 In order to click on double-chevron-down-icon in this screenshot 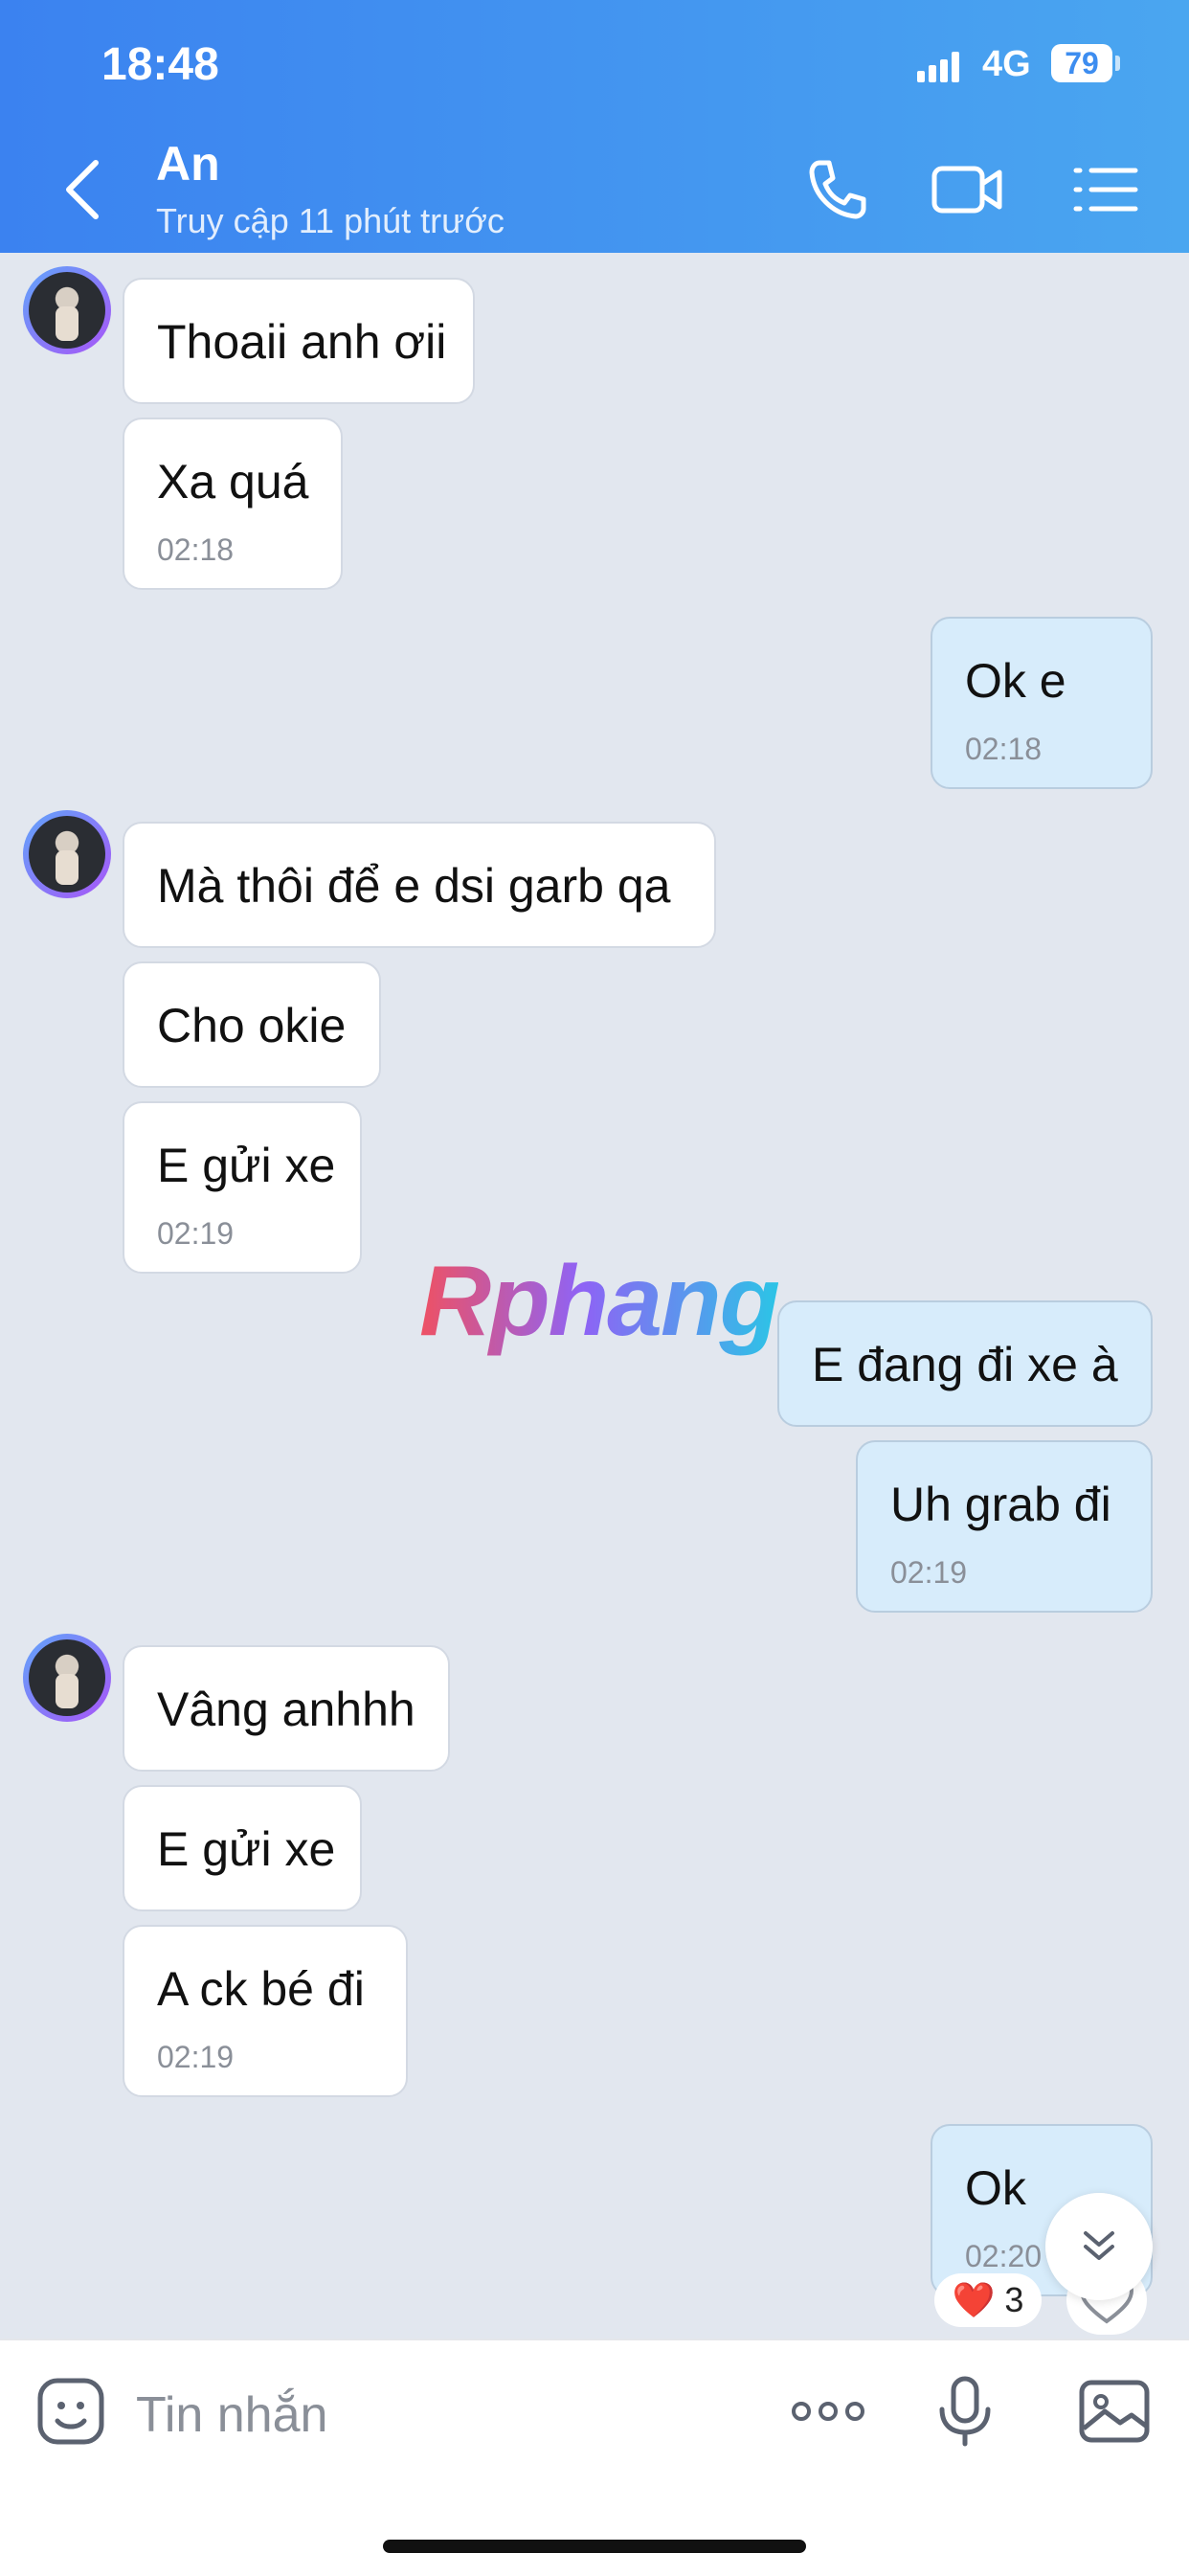, I will do `click(1099, 2246)`.